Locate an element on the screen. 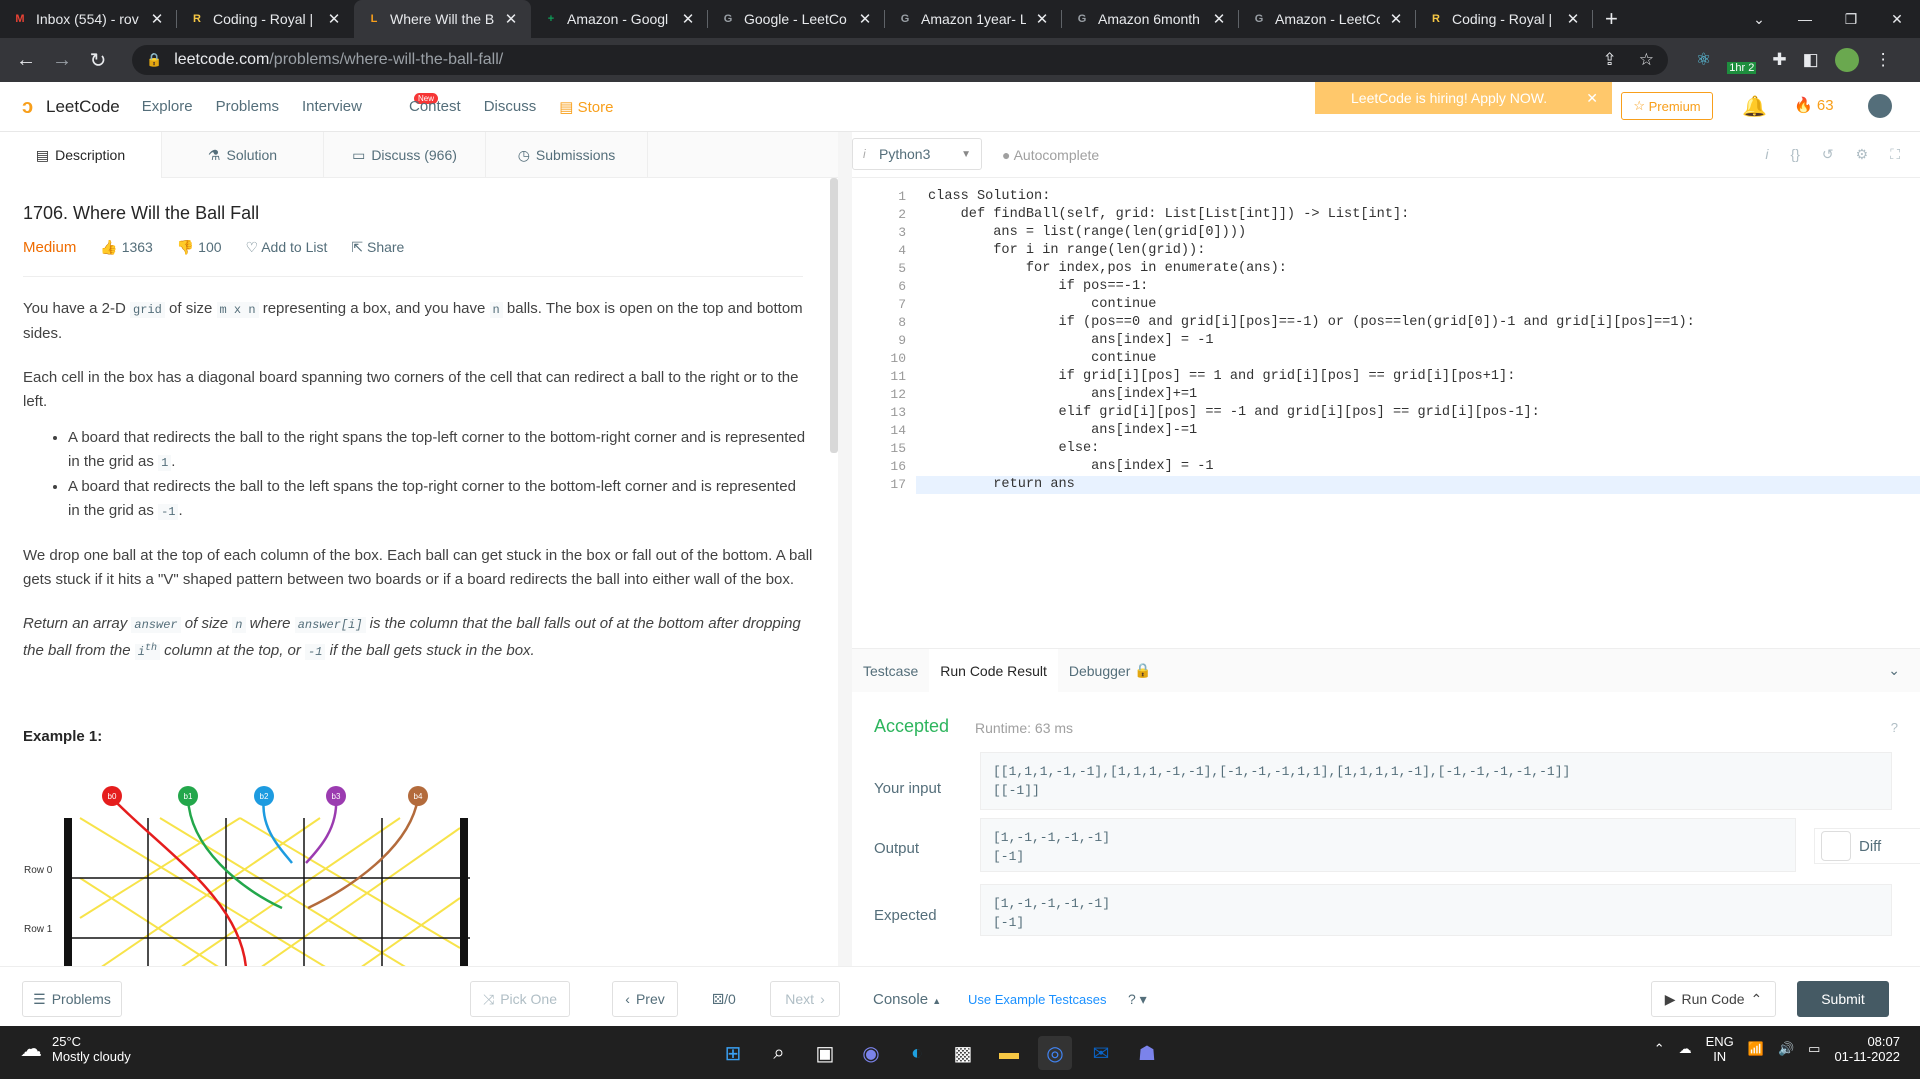  puzzle-extensions-icon: ✚ is located at coordinates (1779, 60).